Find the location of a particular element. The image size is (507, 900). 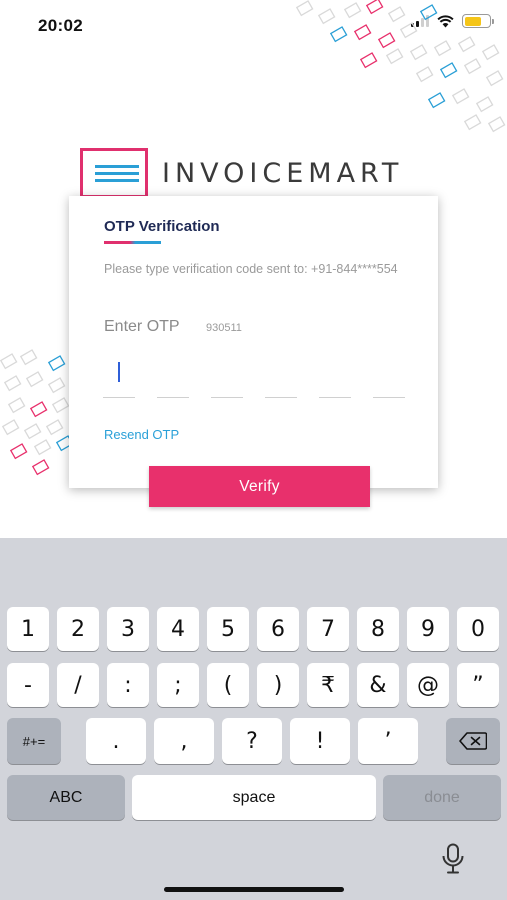

decorative-pattern-left is located at coordinates (37, 412).